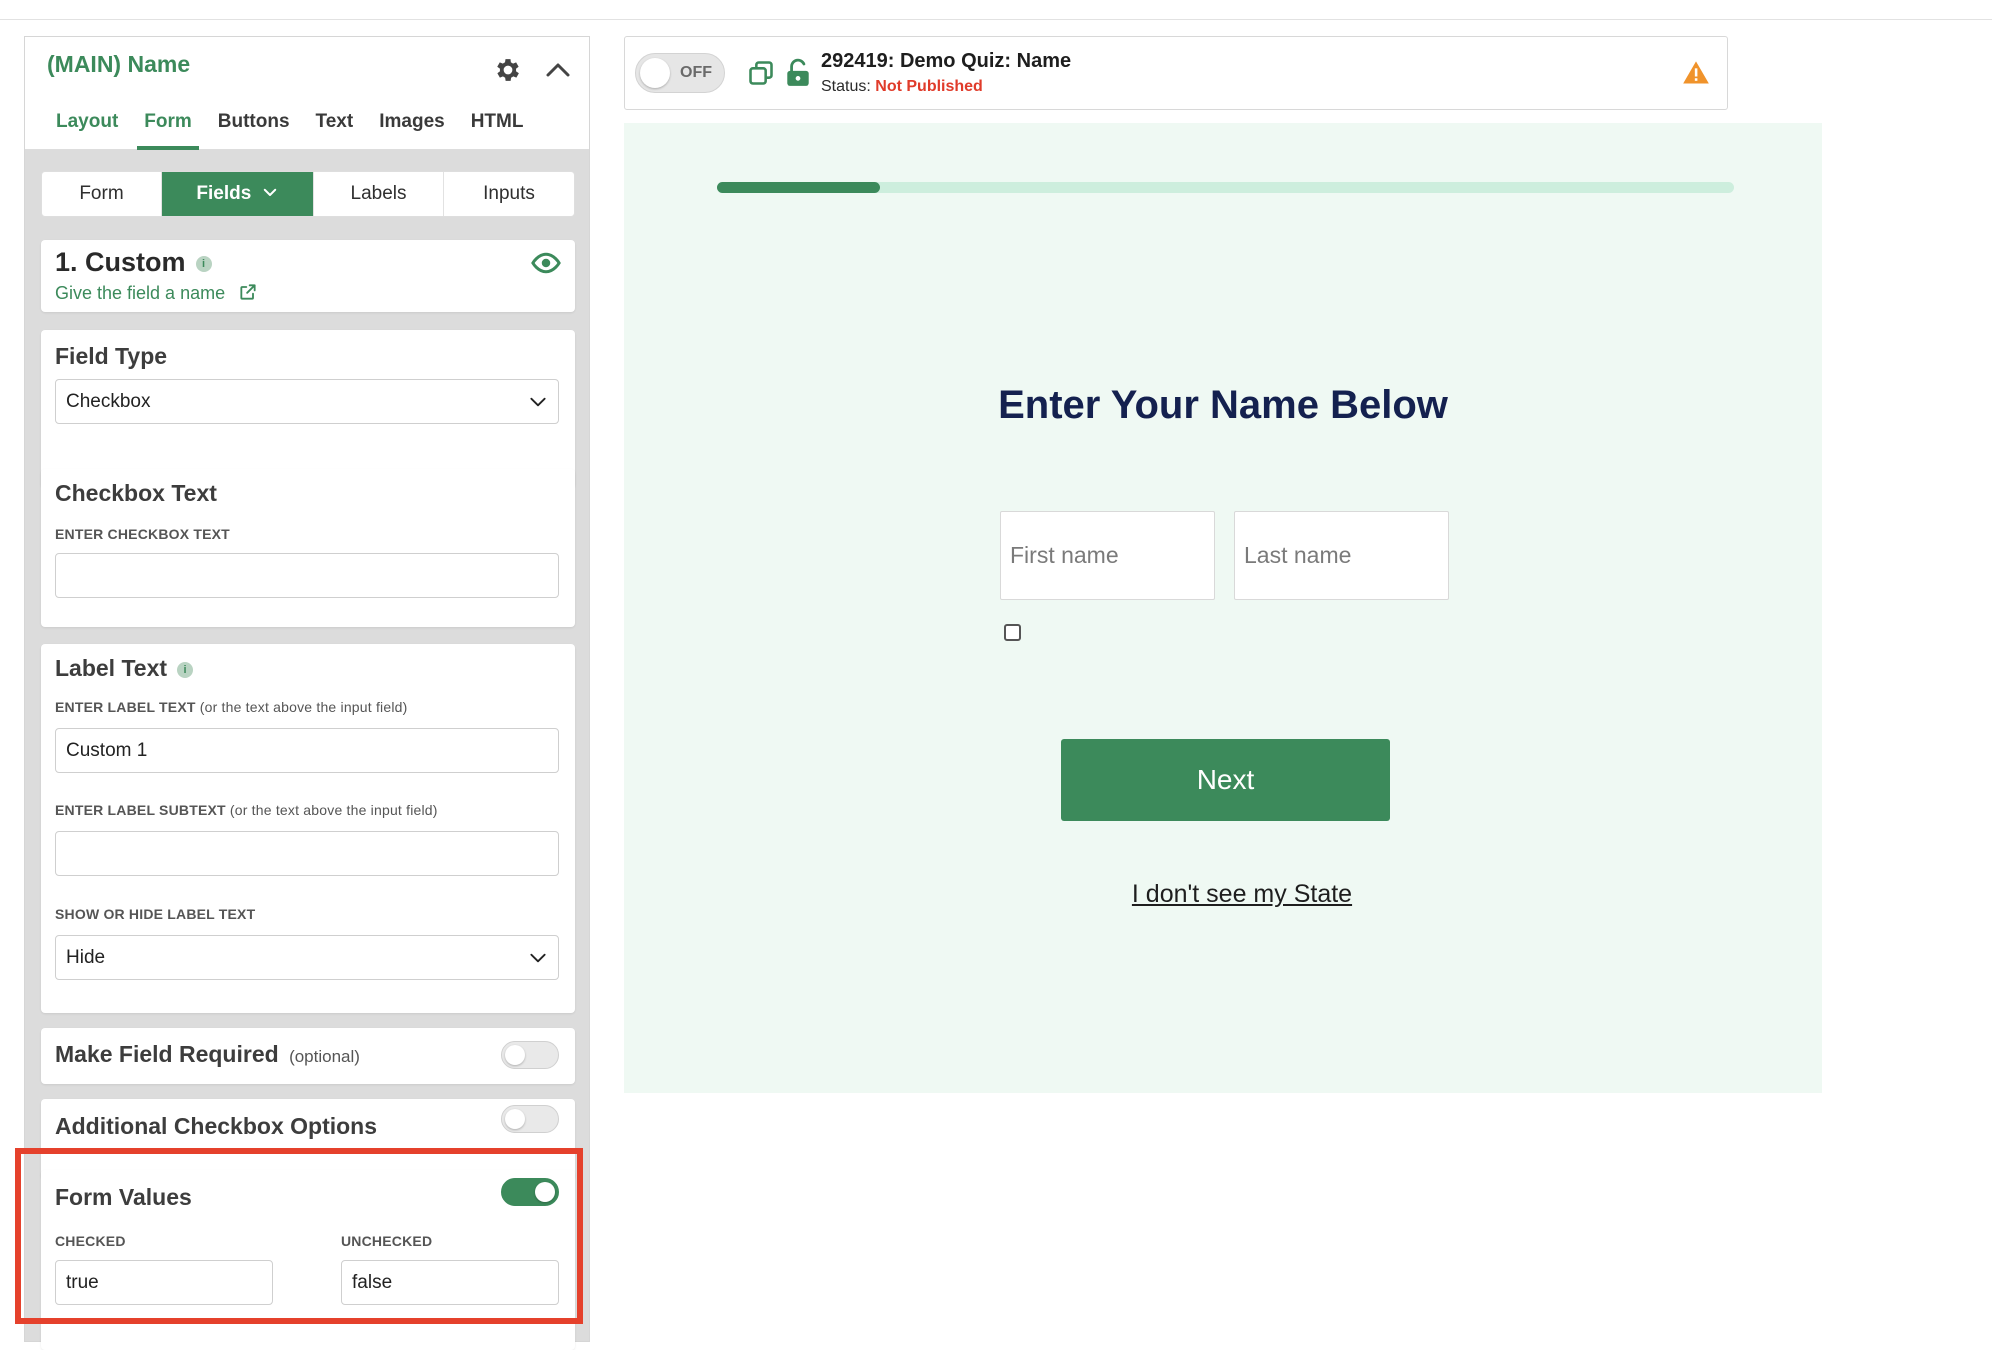 This screenshot has width=1992, height=1350. What do you see at coordinates (299, 1236) in the screenshot?
I see `highlight-box` at bounding box center [299, 1236].